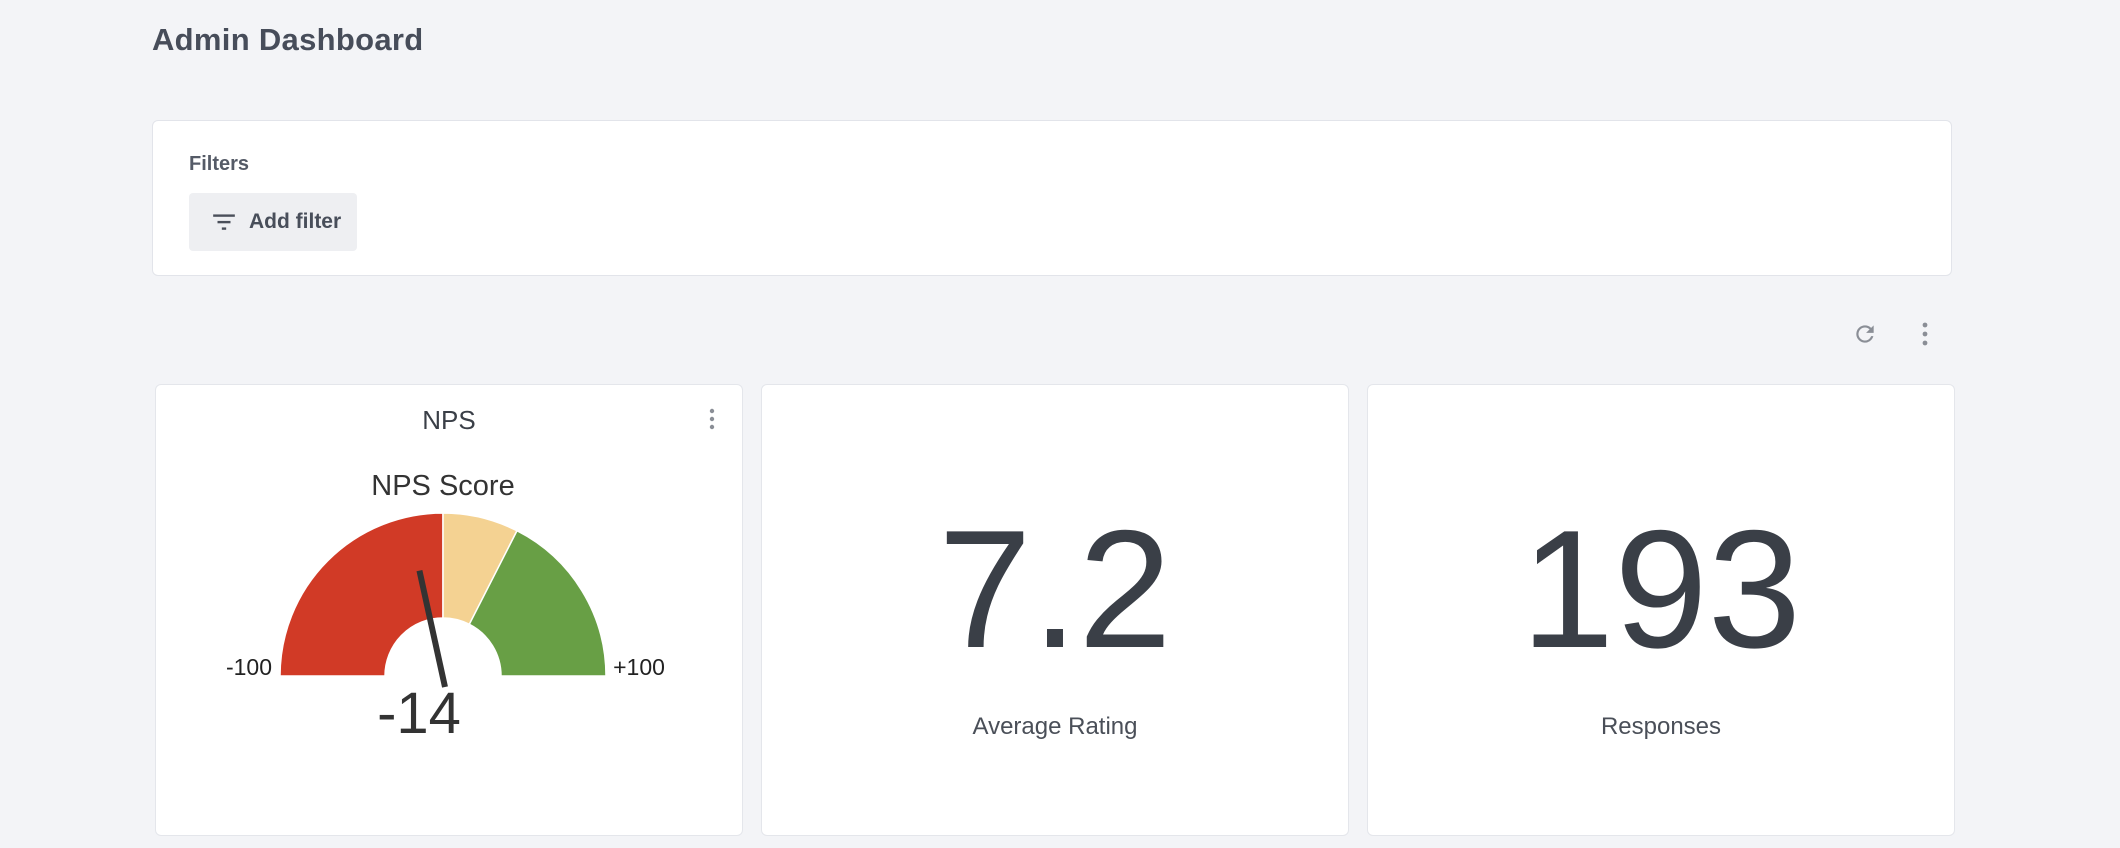 The height and width of the screenshot is (848, 2120). I want to click on add-filter-button: Add filter, so click(273, 222).